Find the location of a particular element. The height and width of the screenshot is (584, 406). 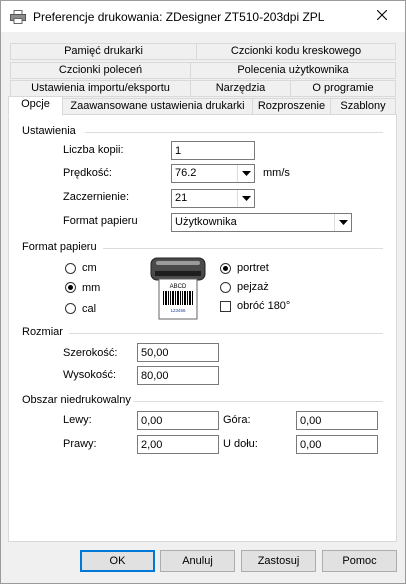

close-button is located at coordinates (382, 16).